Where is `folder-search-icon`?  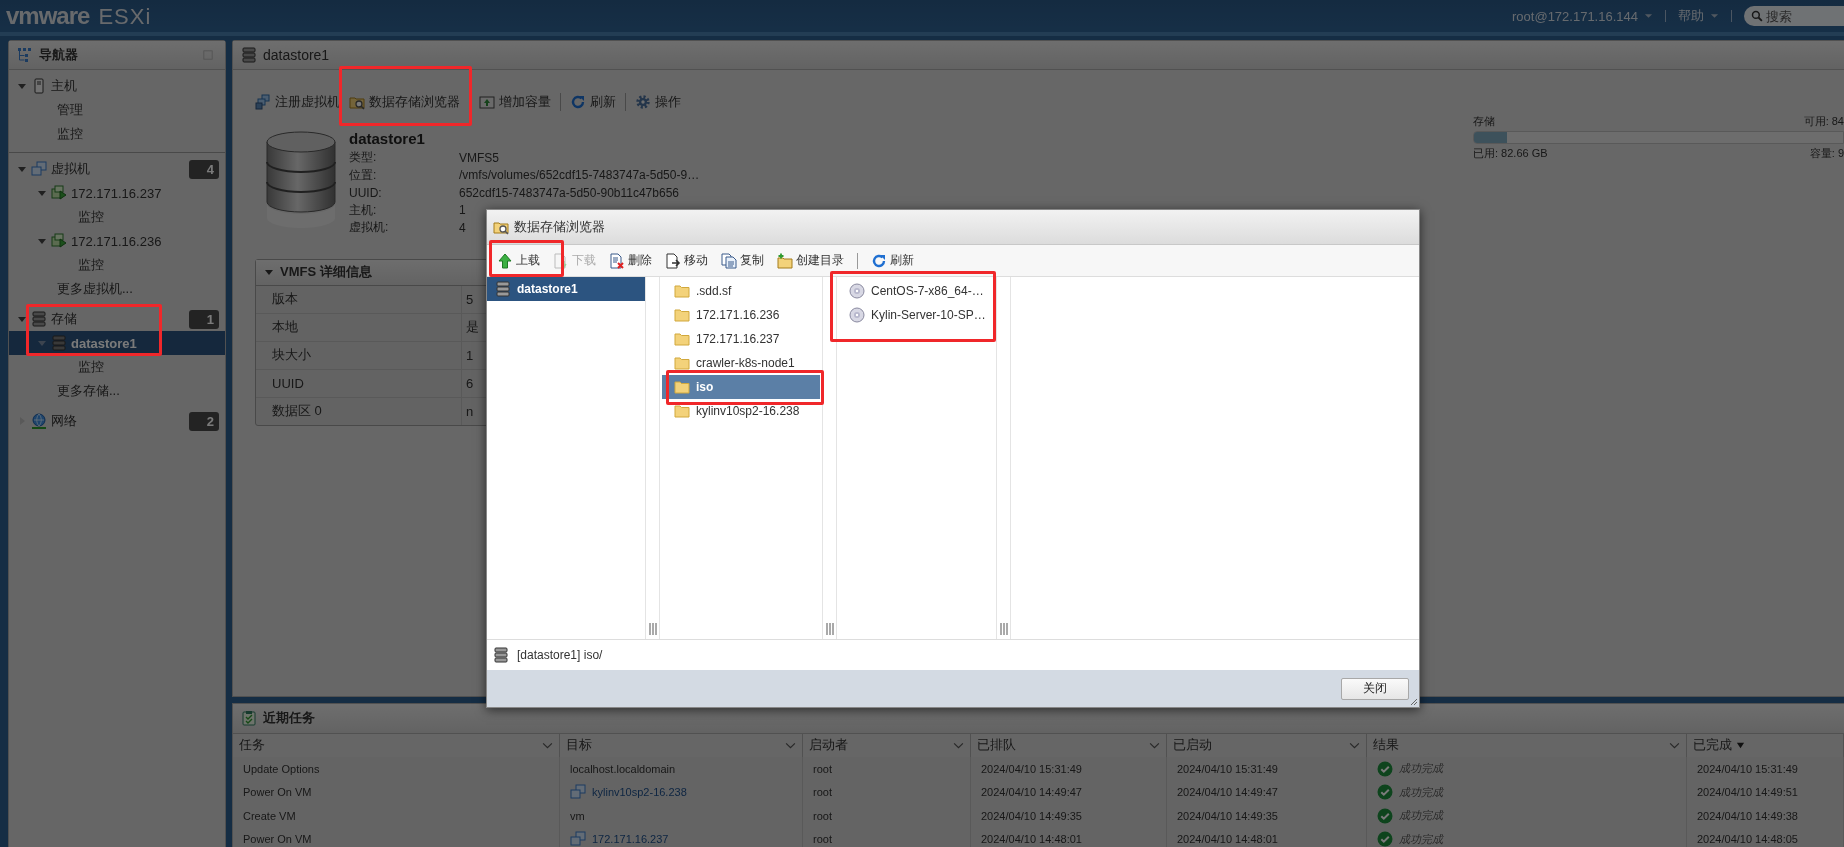
folder-search-icon is located at coordinates (501, 227).